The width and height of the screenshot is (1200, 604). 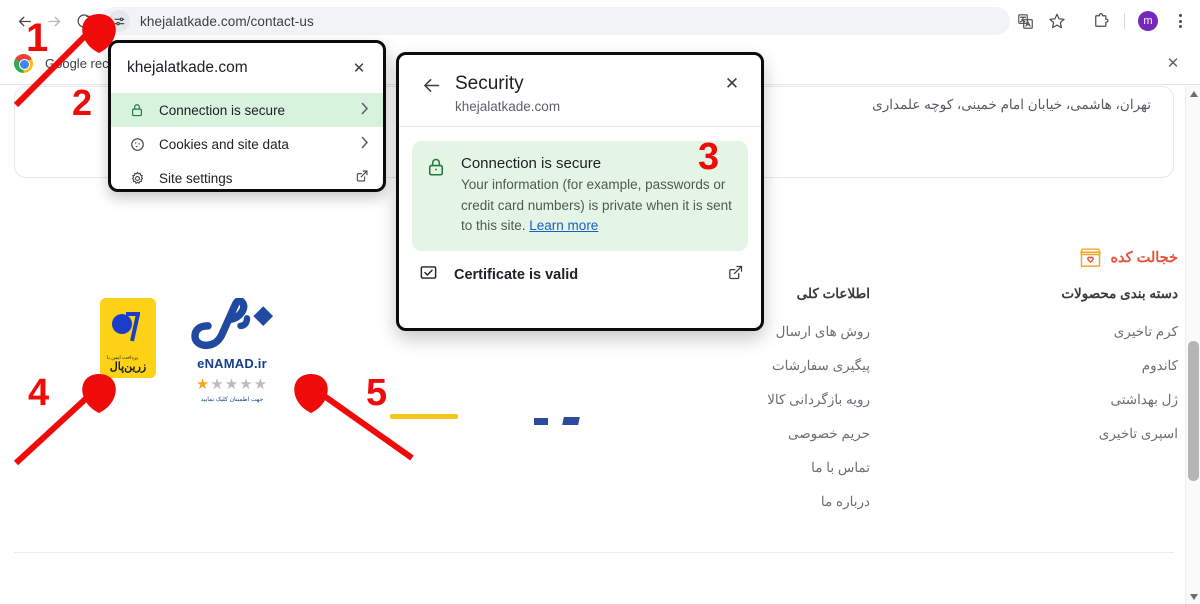 I want to click on annotation-number-2: 2, so click(x=82, y=102).